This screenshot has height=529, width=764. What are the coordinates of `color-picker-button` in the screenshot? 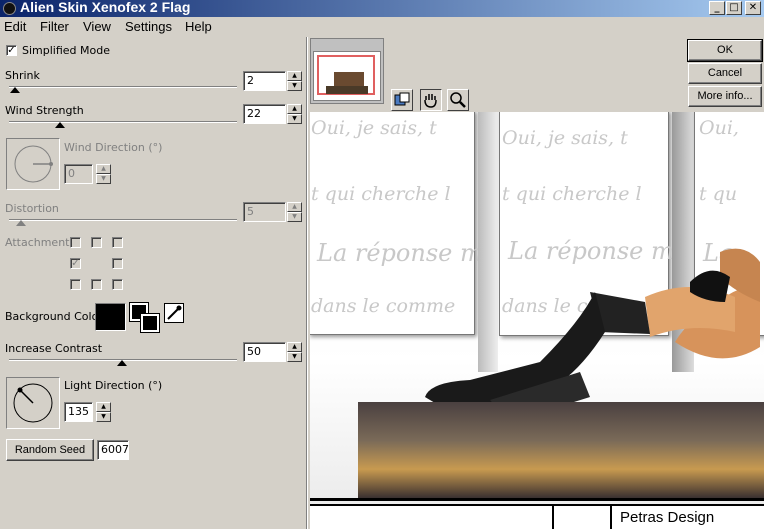 It's located at (145, 317).